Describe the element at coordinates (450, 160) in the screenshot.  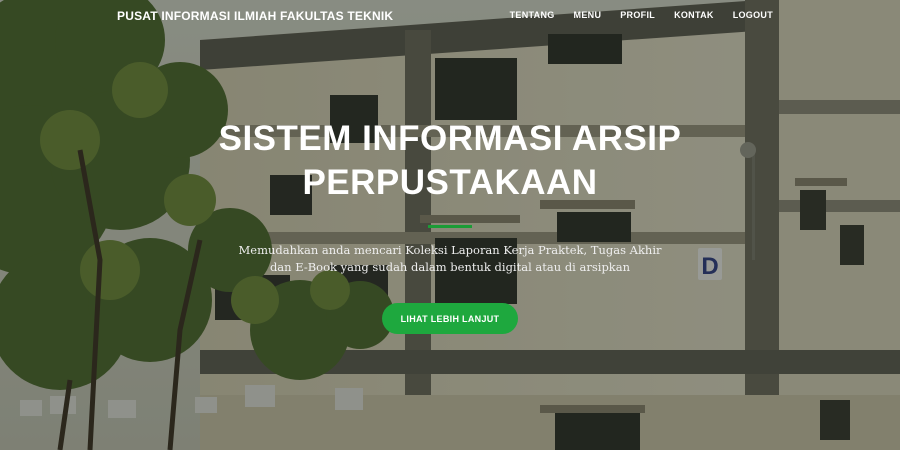
I see `hero-title: SISTEM INFORMASI ARSIP PERPUSTAKAAN` at that location.